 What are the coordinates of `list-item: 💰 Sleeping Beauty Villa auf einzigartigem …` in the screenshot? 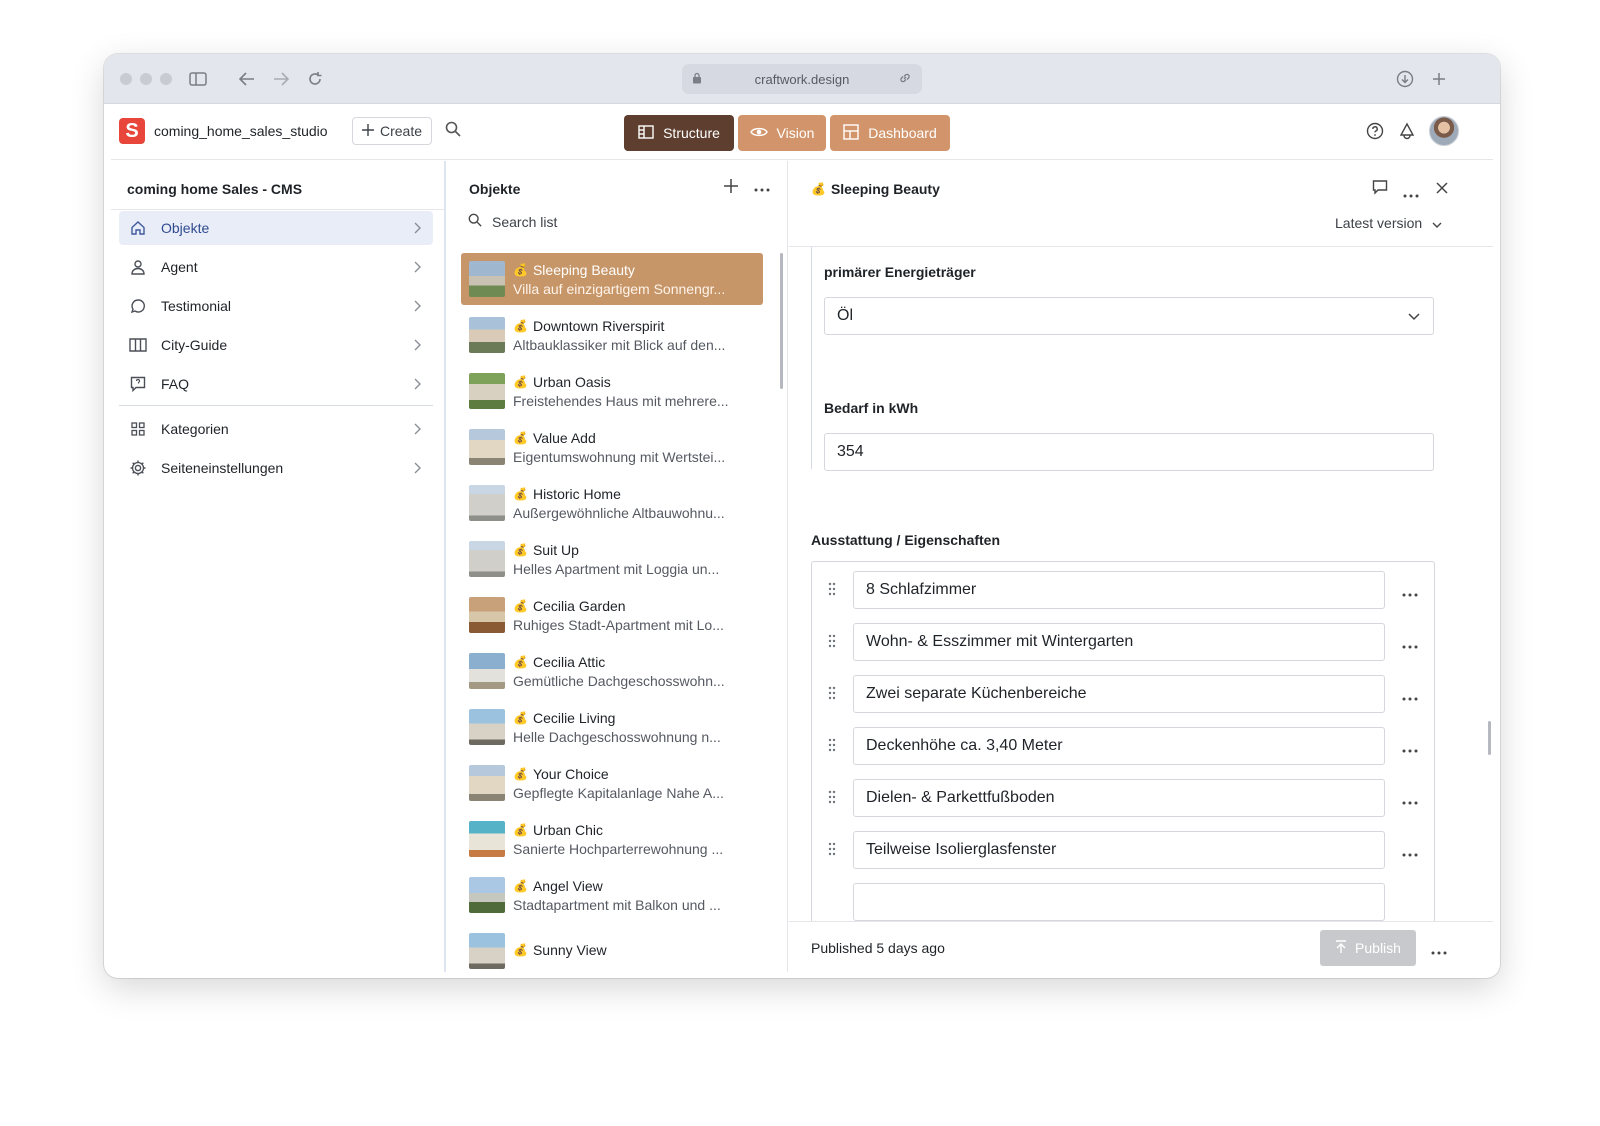 It's located at (612, 279).